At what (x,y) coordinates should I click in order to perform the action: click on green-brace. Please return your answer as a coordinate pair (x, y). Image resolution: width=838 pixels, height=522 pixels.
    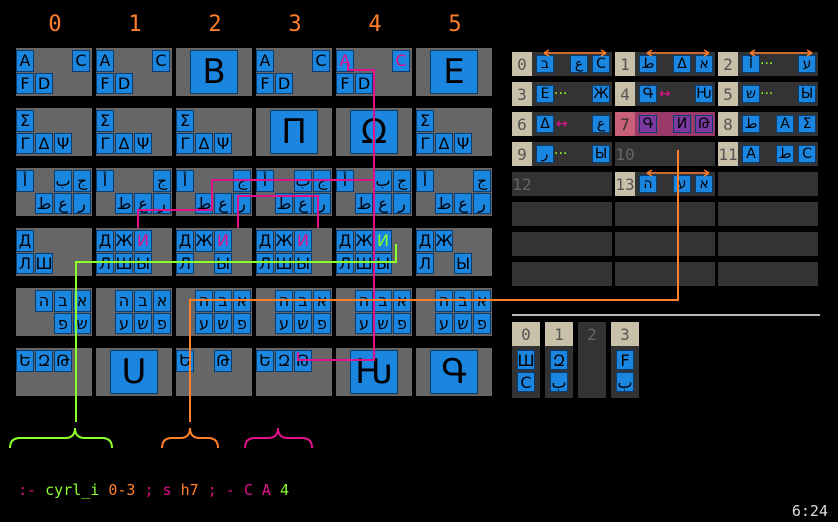
    Looking at the image, I should click on (61, 438).